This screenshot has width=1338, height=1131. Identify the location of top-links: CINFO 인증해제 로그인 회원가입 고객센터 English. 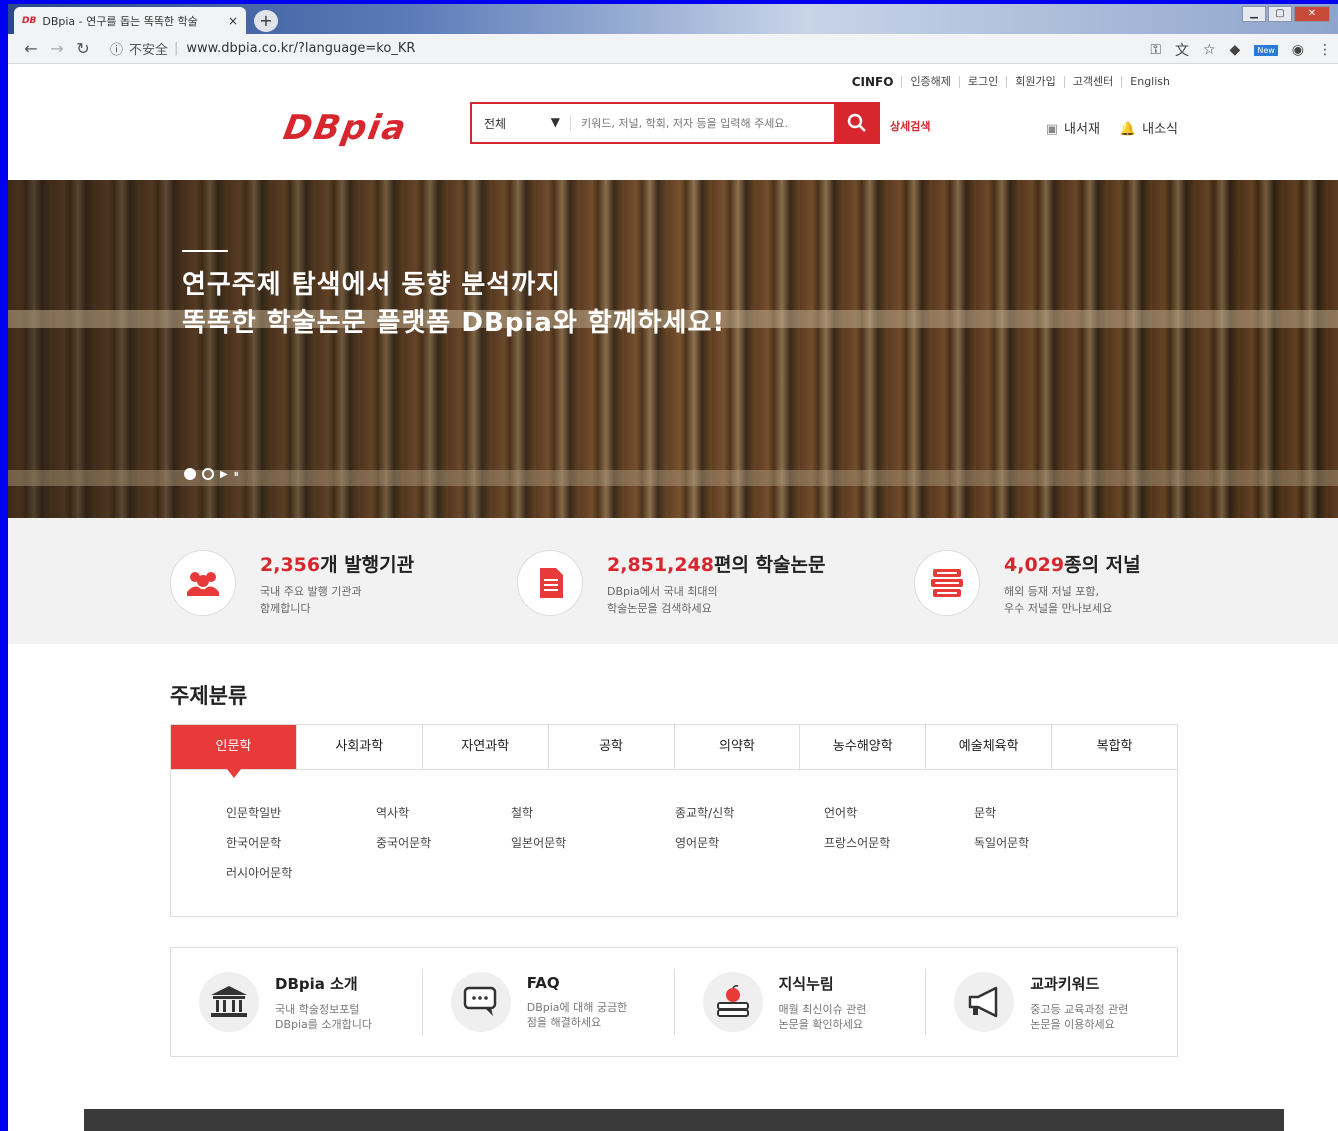
(1011, 82).